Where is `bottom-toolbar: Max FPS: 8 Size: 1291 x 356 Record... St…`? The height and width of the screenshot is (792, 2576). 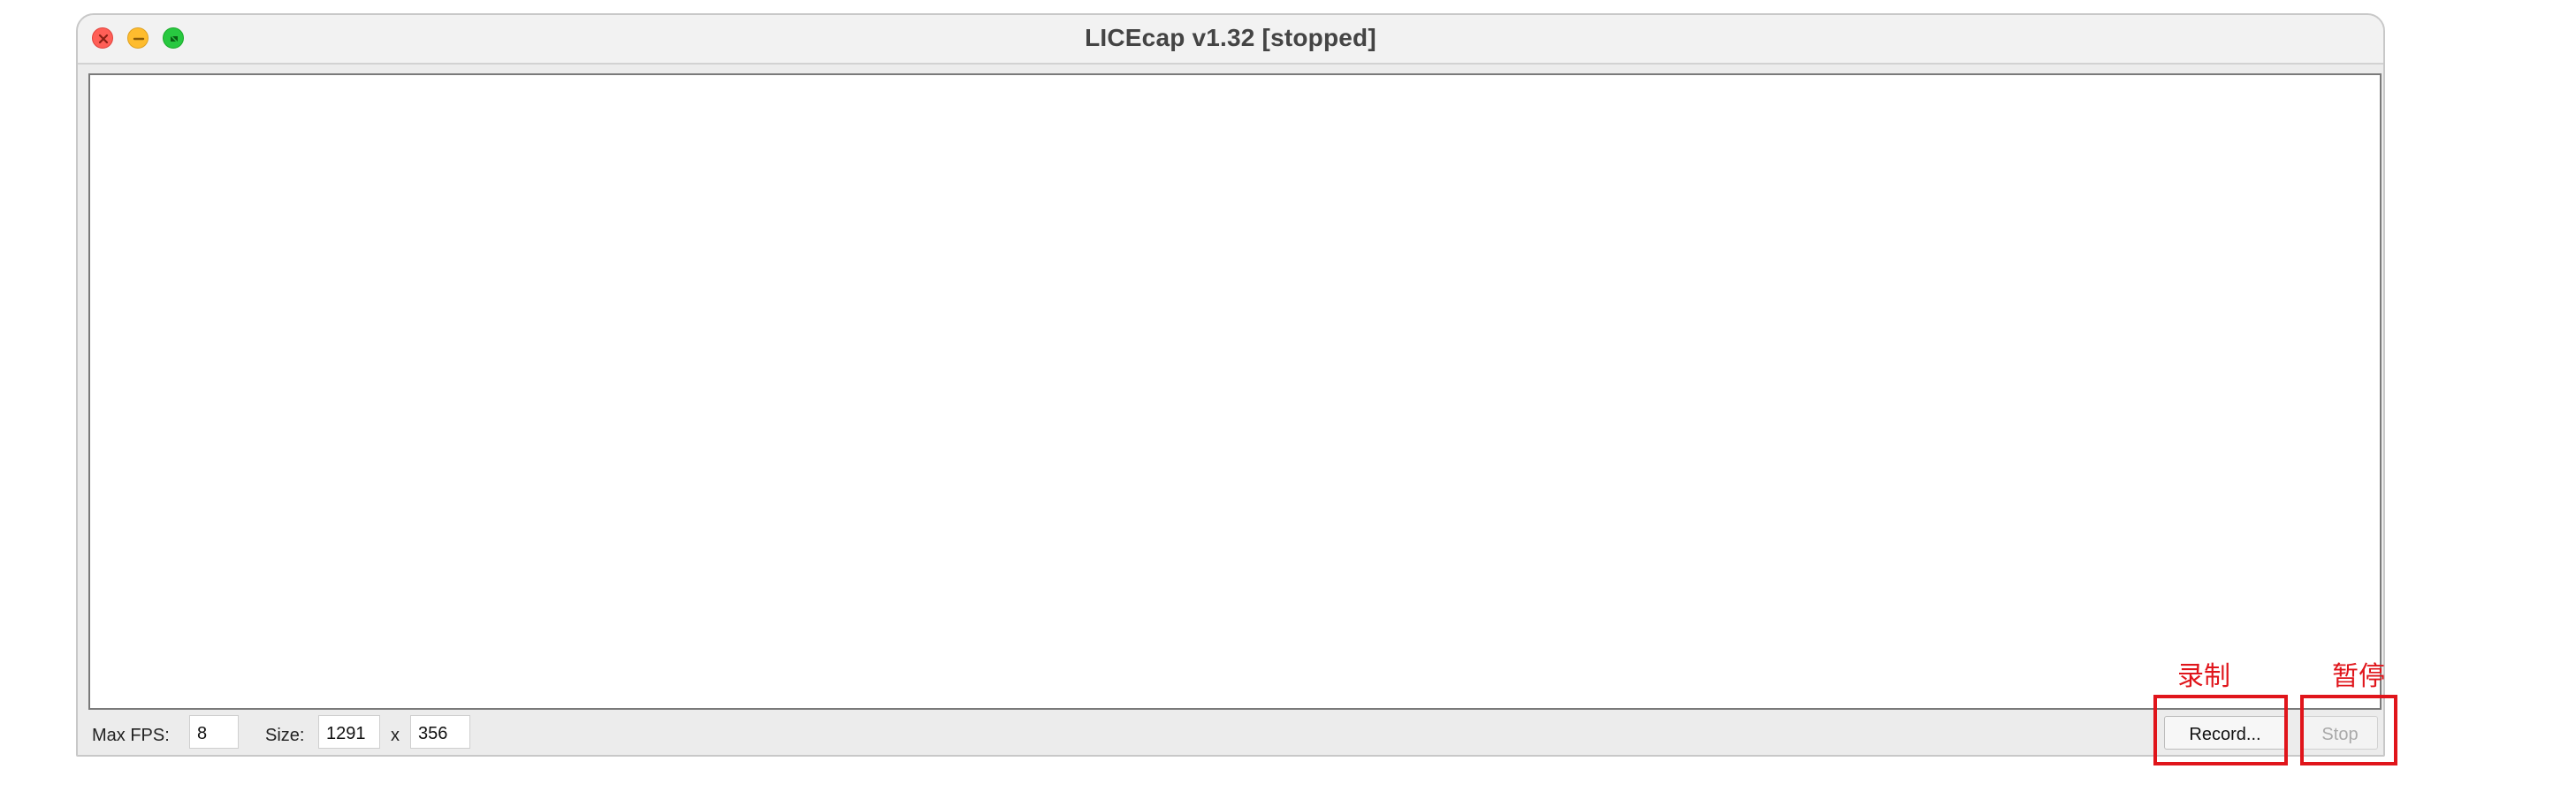
bottom-toolbar: Max FPS: 8 Size: 1291 x 356 Record... St… is located at coordinates (1230, 733).